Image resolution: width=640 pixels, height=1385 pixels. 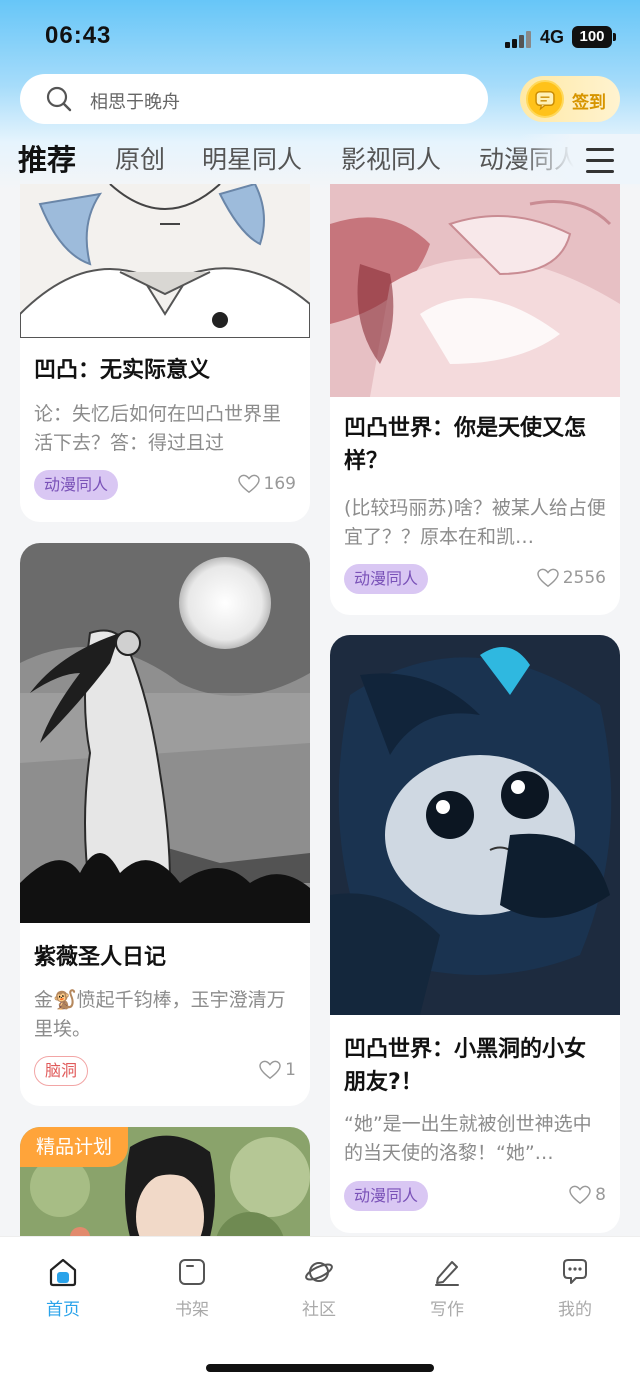 What do you see at coordinates (465, 445) in the screenshot?
I see `book-title: 凹凸世界：你是天使又怎样？` at bounding box center [465, 445].